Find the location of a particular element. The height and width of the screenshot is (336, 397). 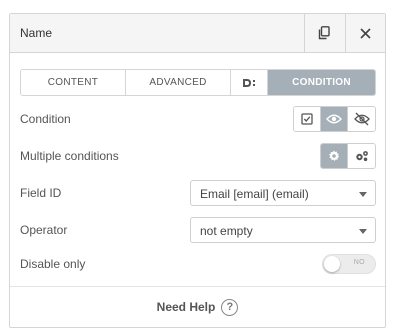

field-id-row: Field ID Email [email] (email) is located at coordinates (198, 193).